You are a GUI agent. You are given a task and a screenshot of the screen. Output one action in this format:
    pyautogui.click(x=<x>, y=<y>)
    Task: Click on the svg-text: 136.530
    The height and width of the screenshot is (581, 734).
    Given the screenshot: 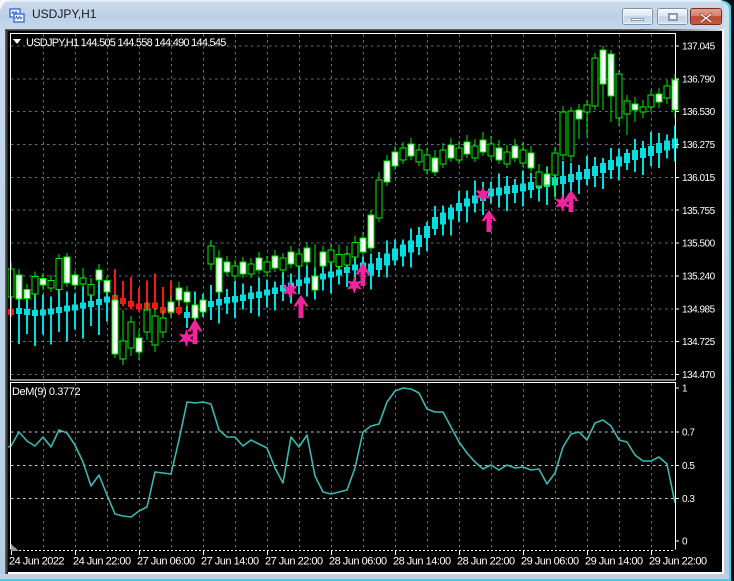 What is the action you would take?
    pyautogui.click(x=699, y=112)
    